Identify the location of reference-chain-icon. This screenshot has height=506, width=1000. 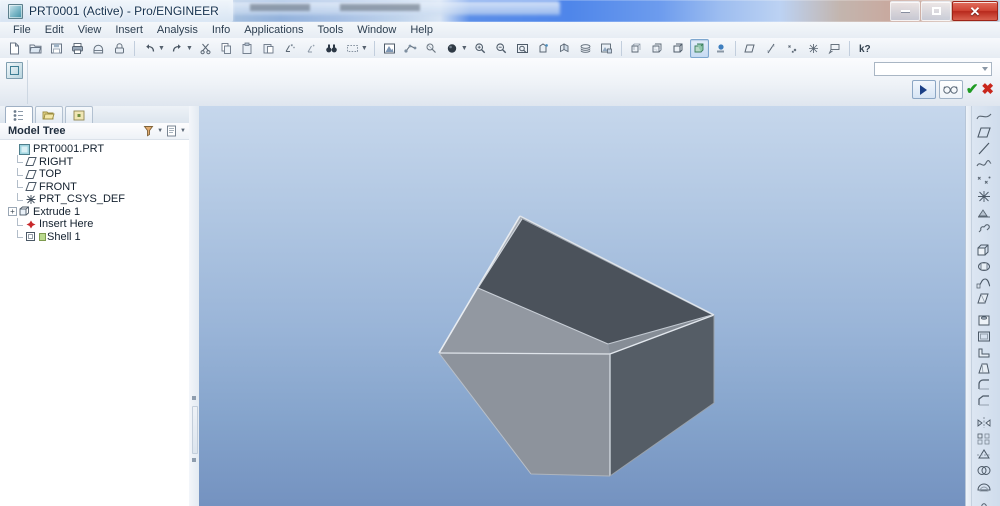
(984, 228).